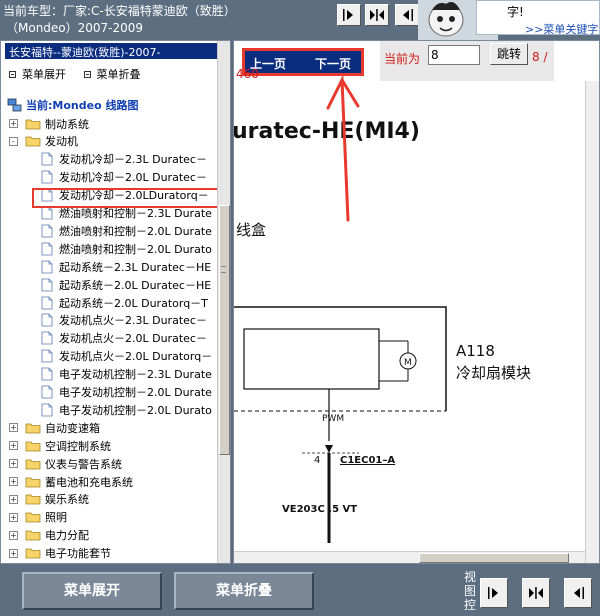  I want to click on diagram-lines: M, so click(340, 424).